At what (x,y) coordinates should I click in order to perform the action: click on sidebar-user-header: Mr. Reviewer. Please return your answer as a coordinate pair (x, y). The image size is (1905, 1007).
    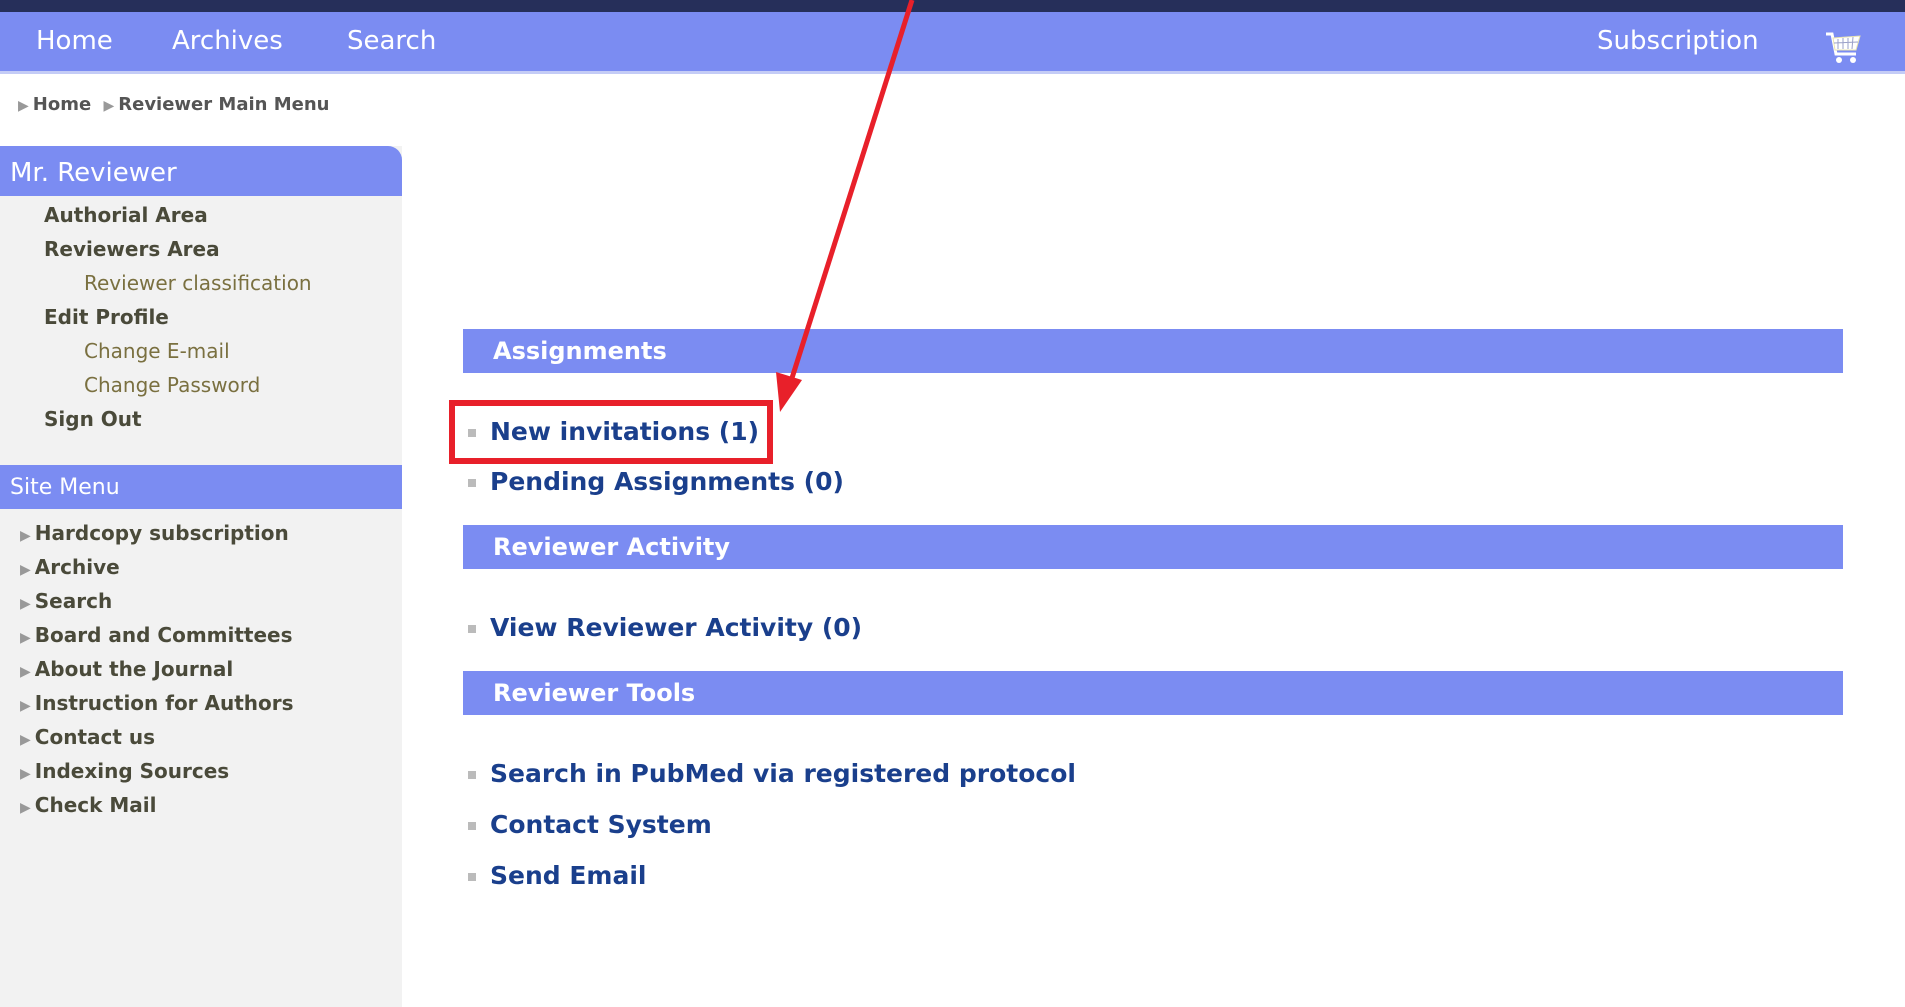
    Looking at the image, I should click on (201, 171).